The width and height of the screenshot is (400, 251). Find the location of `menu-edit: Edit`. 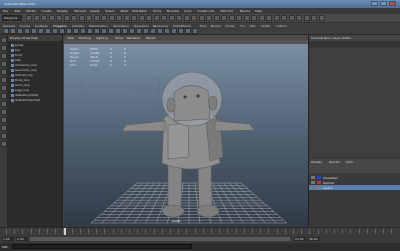

menu-edit: Edit is located at coordinates (18, 11).